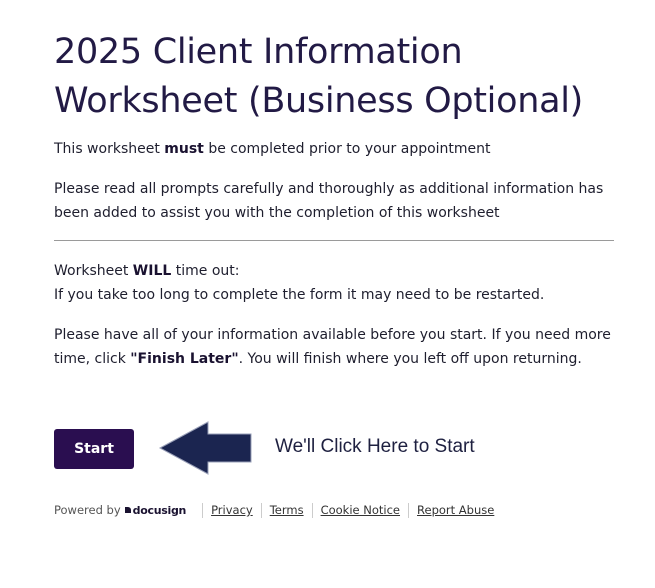 The image size is (655, 588). Describe the element at coordinates (127, 510) in the screenshot. I see `docusign-mark-icon` at that location.